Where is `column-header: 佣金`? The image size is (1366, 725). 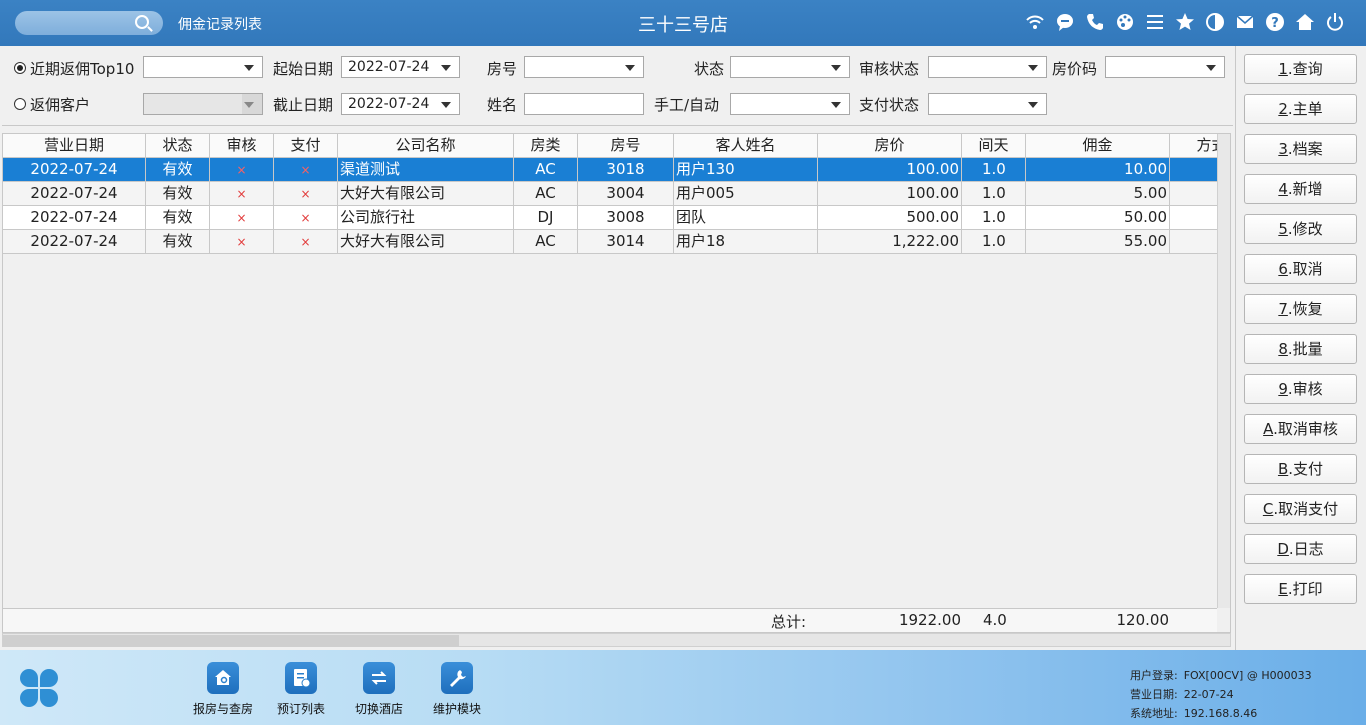 column-header: 佣金 is located at coordinates (1098, 146).